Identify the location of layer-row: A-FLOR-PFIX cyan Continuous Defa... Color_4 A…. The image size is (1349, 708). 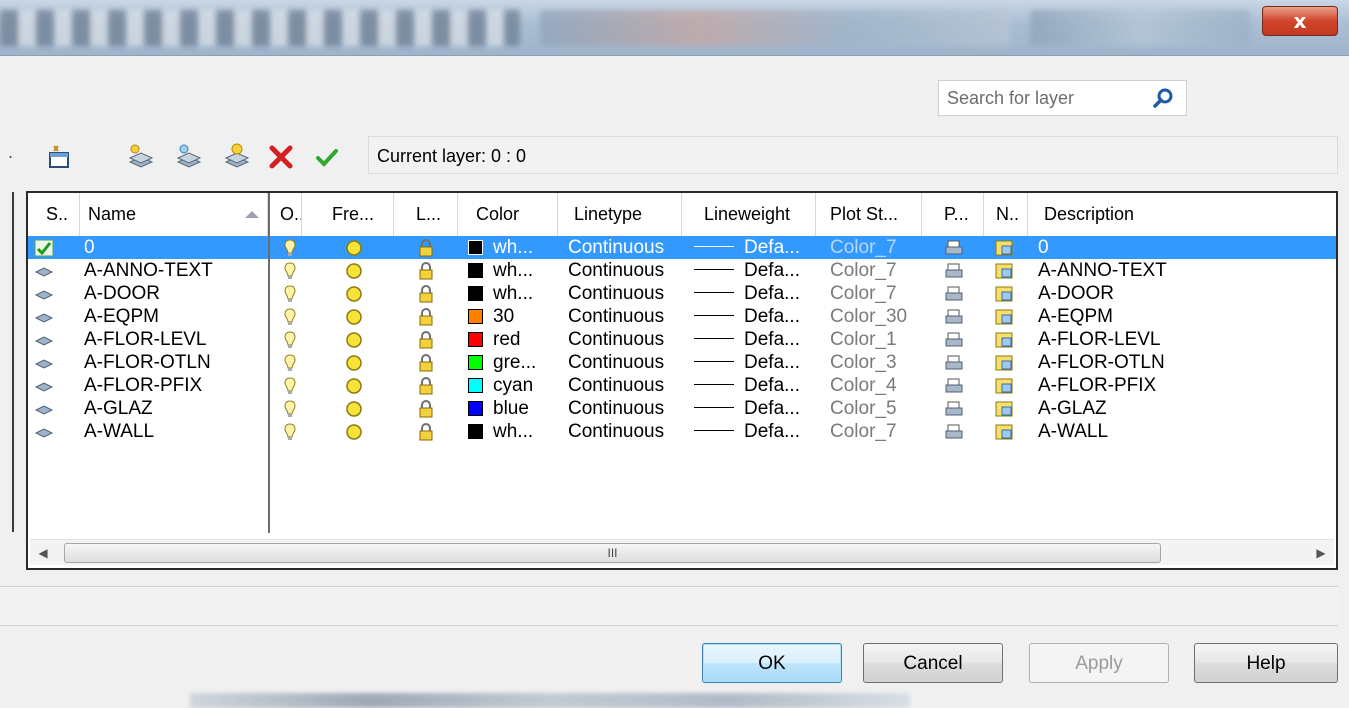
(682, 385).